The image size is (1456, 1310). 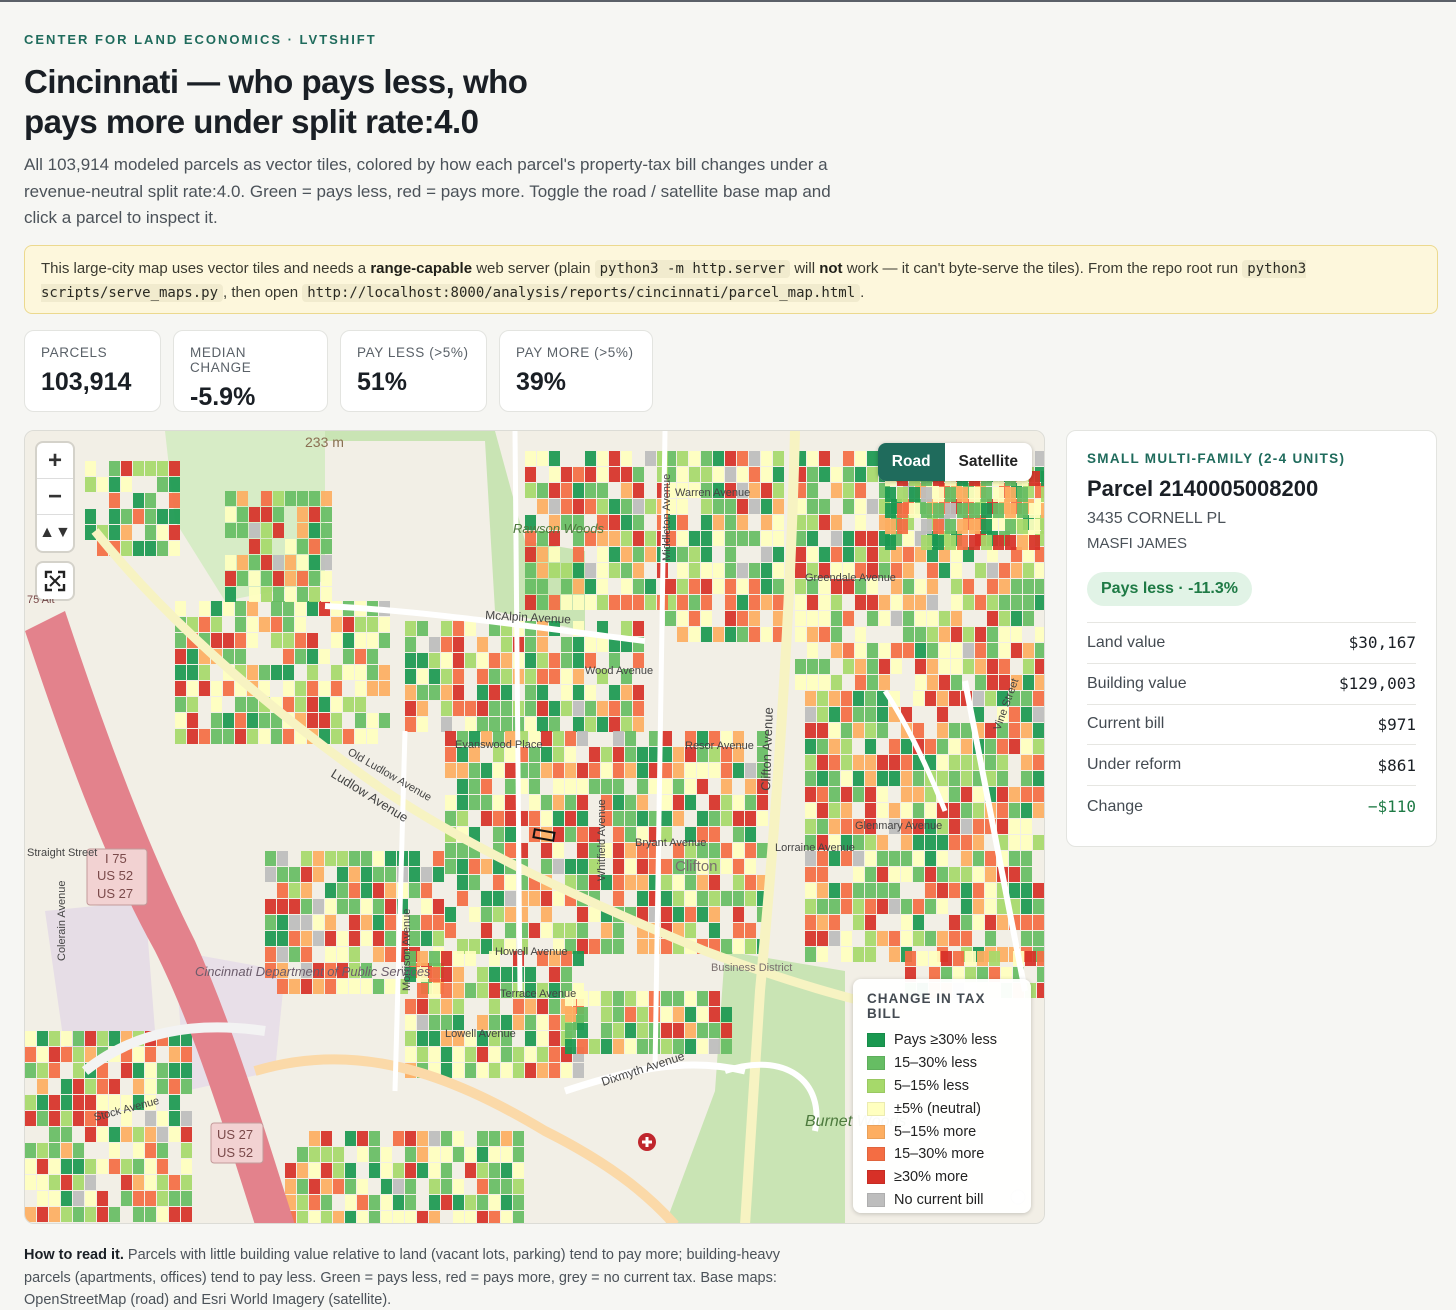 I want to click on basemap-road-button: Road, so click(x=911, y=462).